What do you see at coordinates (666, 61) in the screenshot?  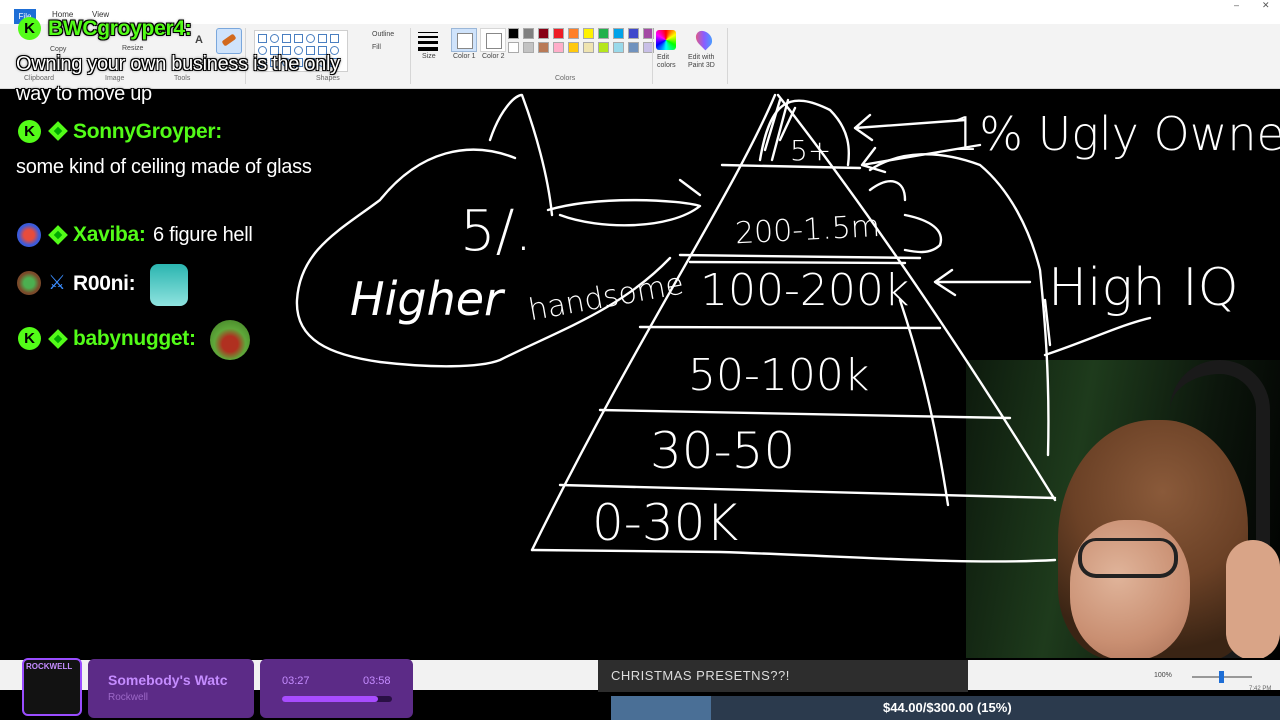 I see `edit-colors-label: Edit colors` at bounding box center [666, 61].